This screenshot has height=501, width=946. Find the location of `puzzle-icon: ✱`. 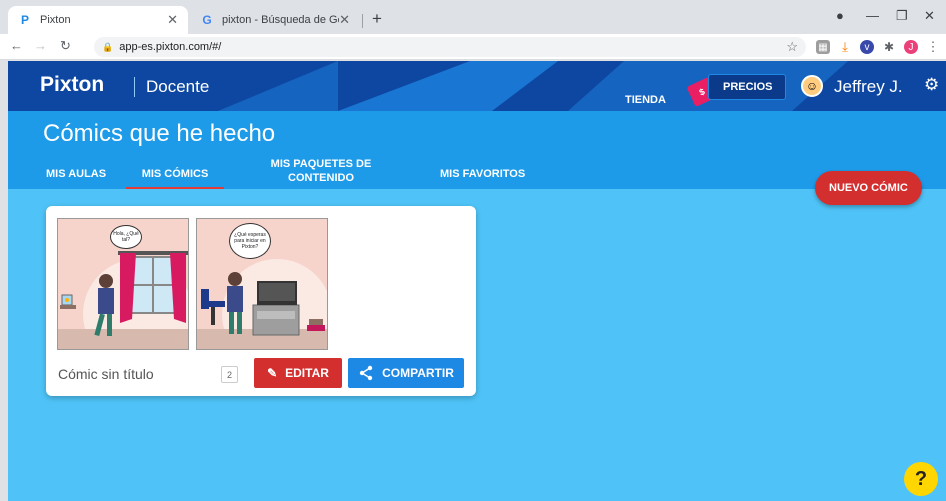

puzzle-icon: ✱ is located at coordinates (889, 47).